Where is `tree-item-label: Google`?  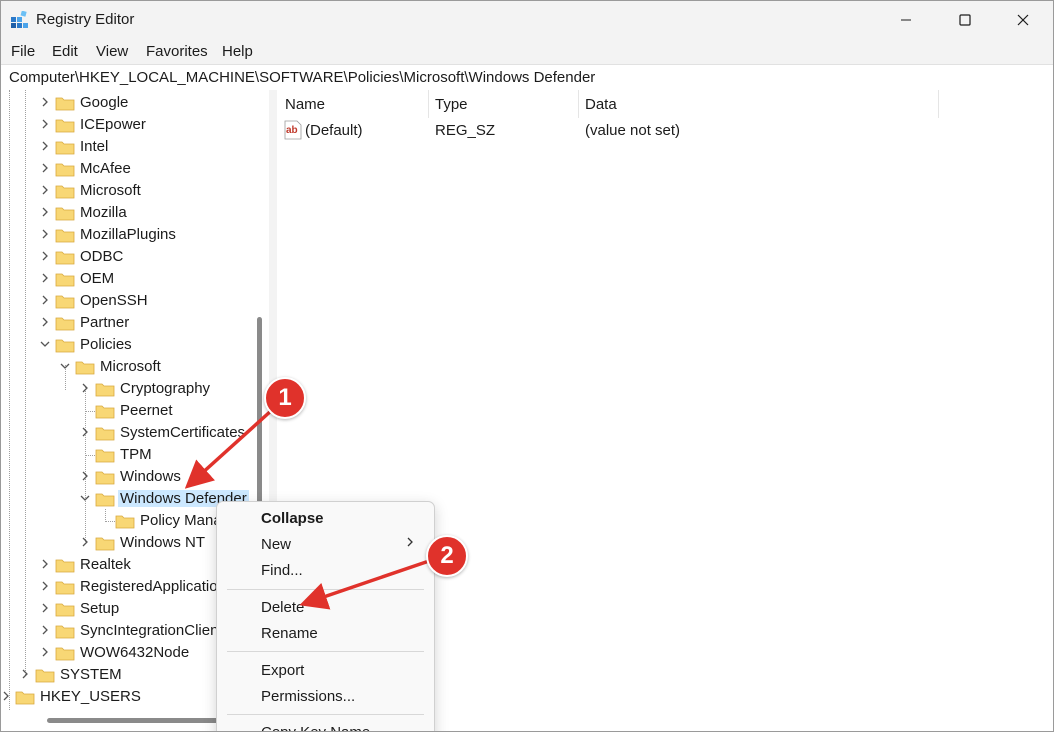 tree-item-label: Google is located at coordinates (104, 102).